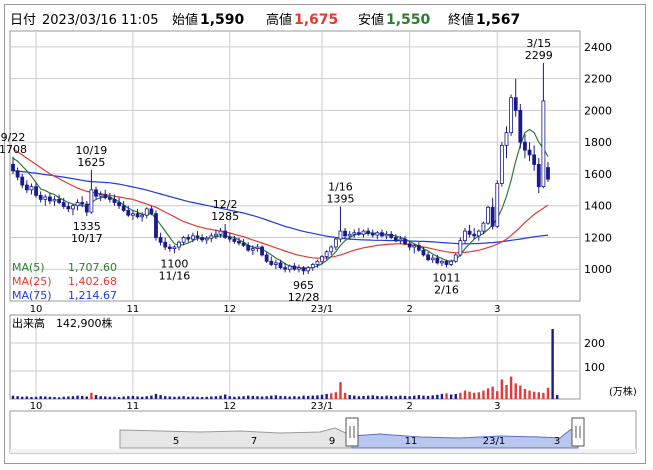 Image resolution: width=653 pixels, height=470 pixels. Describe the element at coordinates (578, 432) in the screenshot. I see `navigator-right-handle` at that location.